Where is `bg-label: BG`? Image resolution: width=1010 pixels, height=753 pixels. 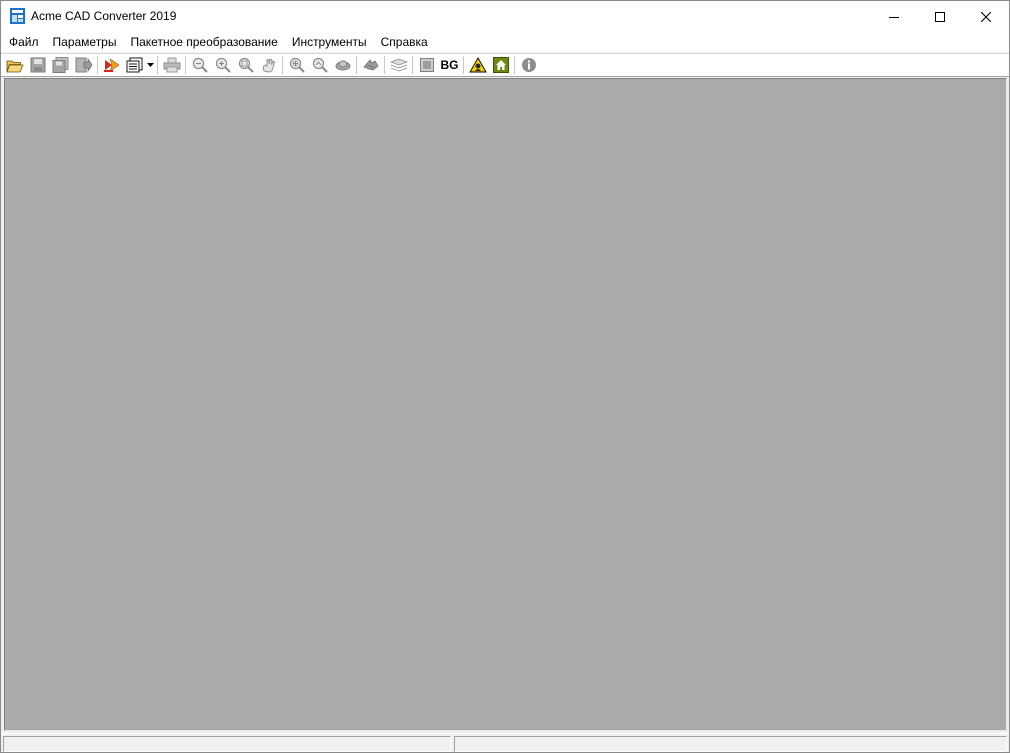
bg-label: BG is located at coordinates (449, 65).